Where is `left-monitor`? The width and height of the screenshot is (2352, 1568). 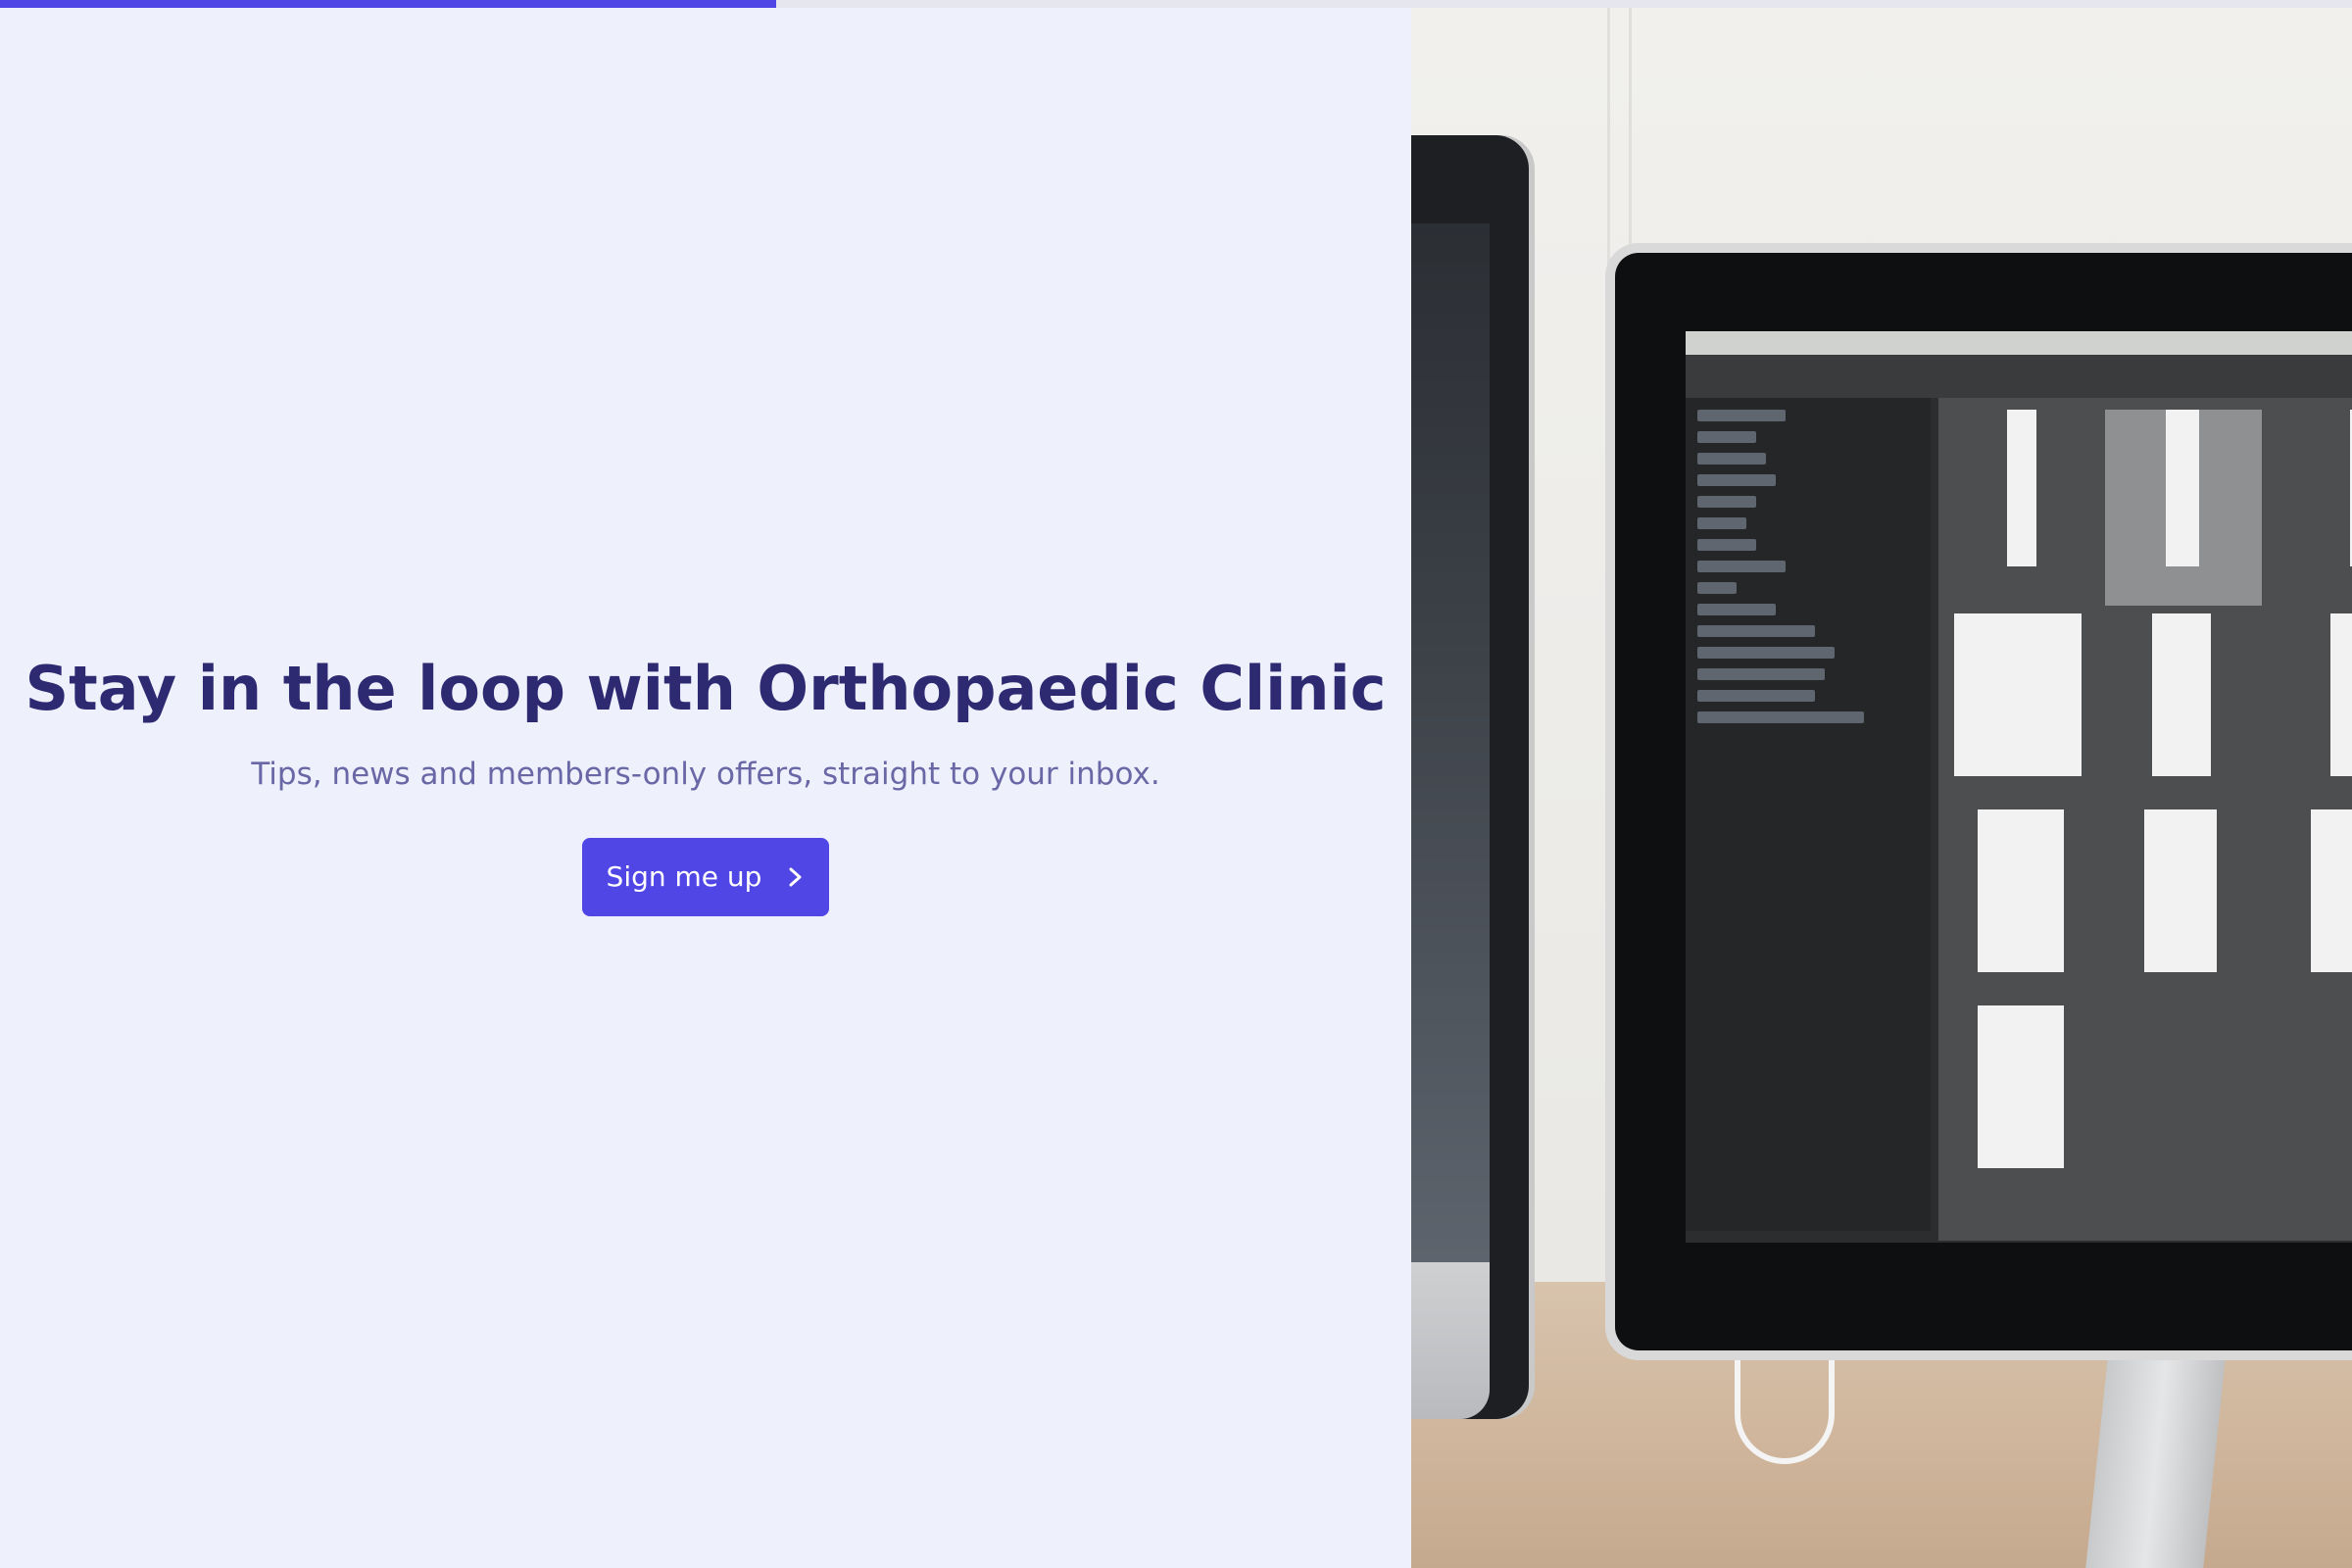
left-monitor is located at coordinates (1470, 777).